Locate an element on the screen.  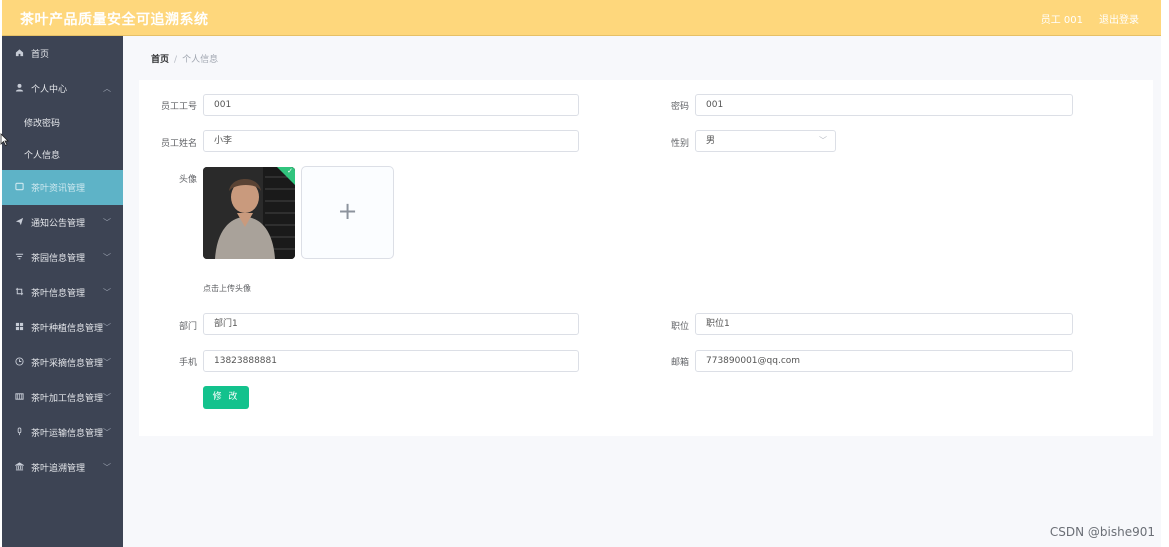
send-icon is located at coordinates (19, 222).